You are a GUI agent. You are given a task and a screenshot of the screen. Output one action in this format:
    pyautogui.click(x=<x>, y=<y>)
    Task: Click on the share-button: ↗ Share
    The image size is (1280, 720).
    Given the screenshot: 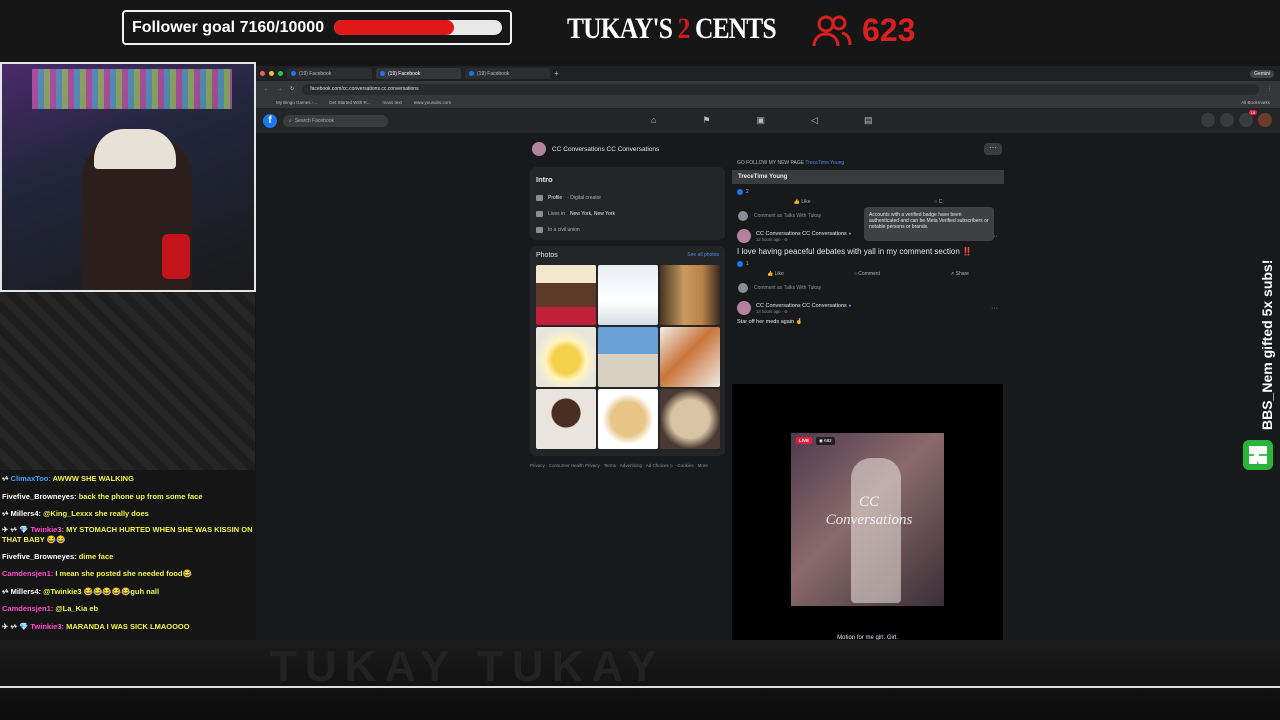 What is the action you would take?
    pyautogui.click(x=959, y=274)
    